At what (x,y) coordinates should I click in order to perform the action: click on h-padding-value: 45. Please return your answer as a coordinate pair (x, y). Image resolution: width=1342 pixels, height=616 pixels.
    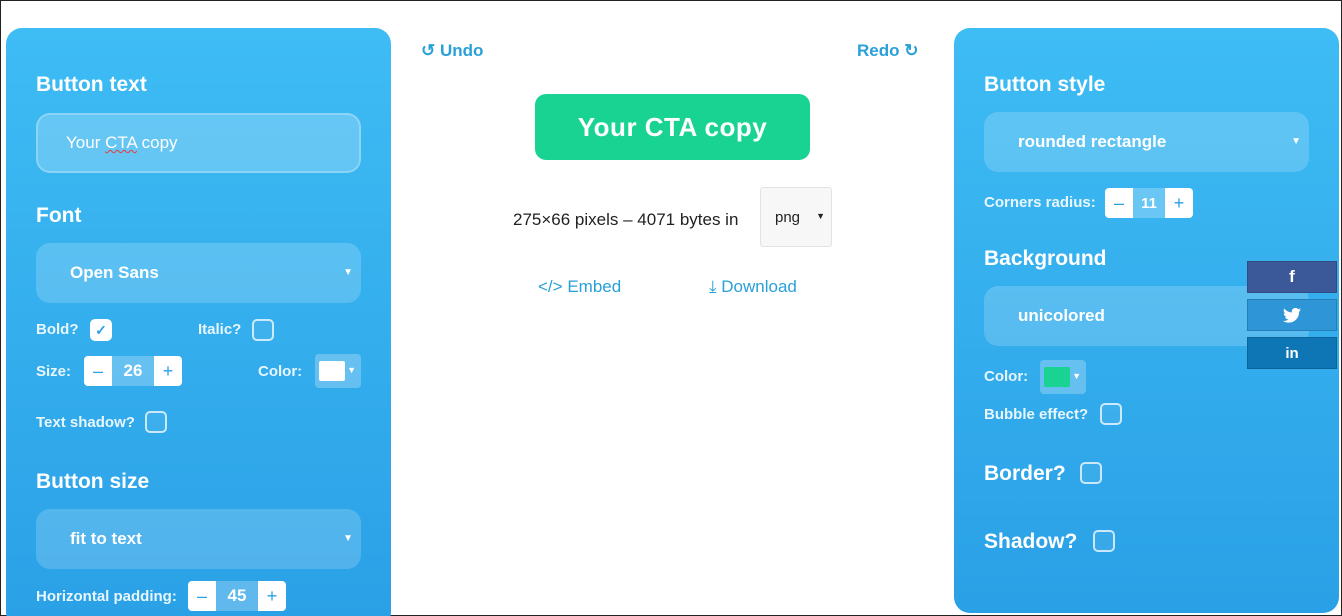
    Looking at the image, I should click on (237, 596).